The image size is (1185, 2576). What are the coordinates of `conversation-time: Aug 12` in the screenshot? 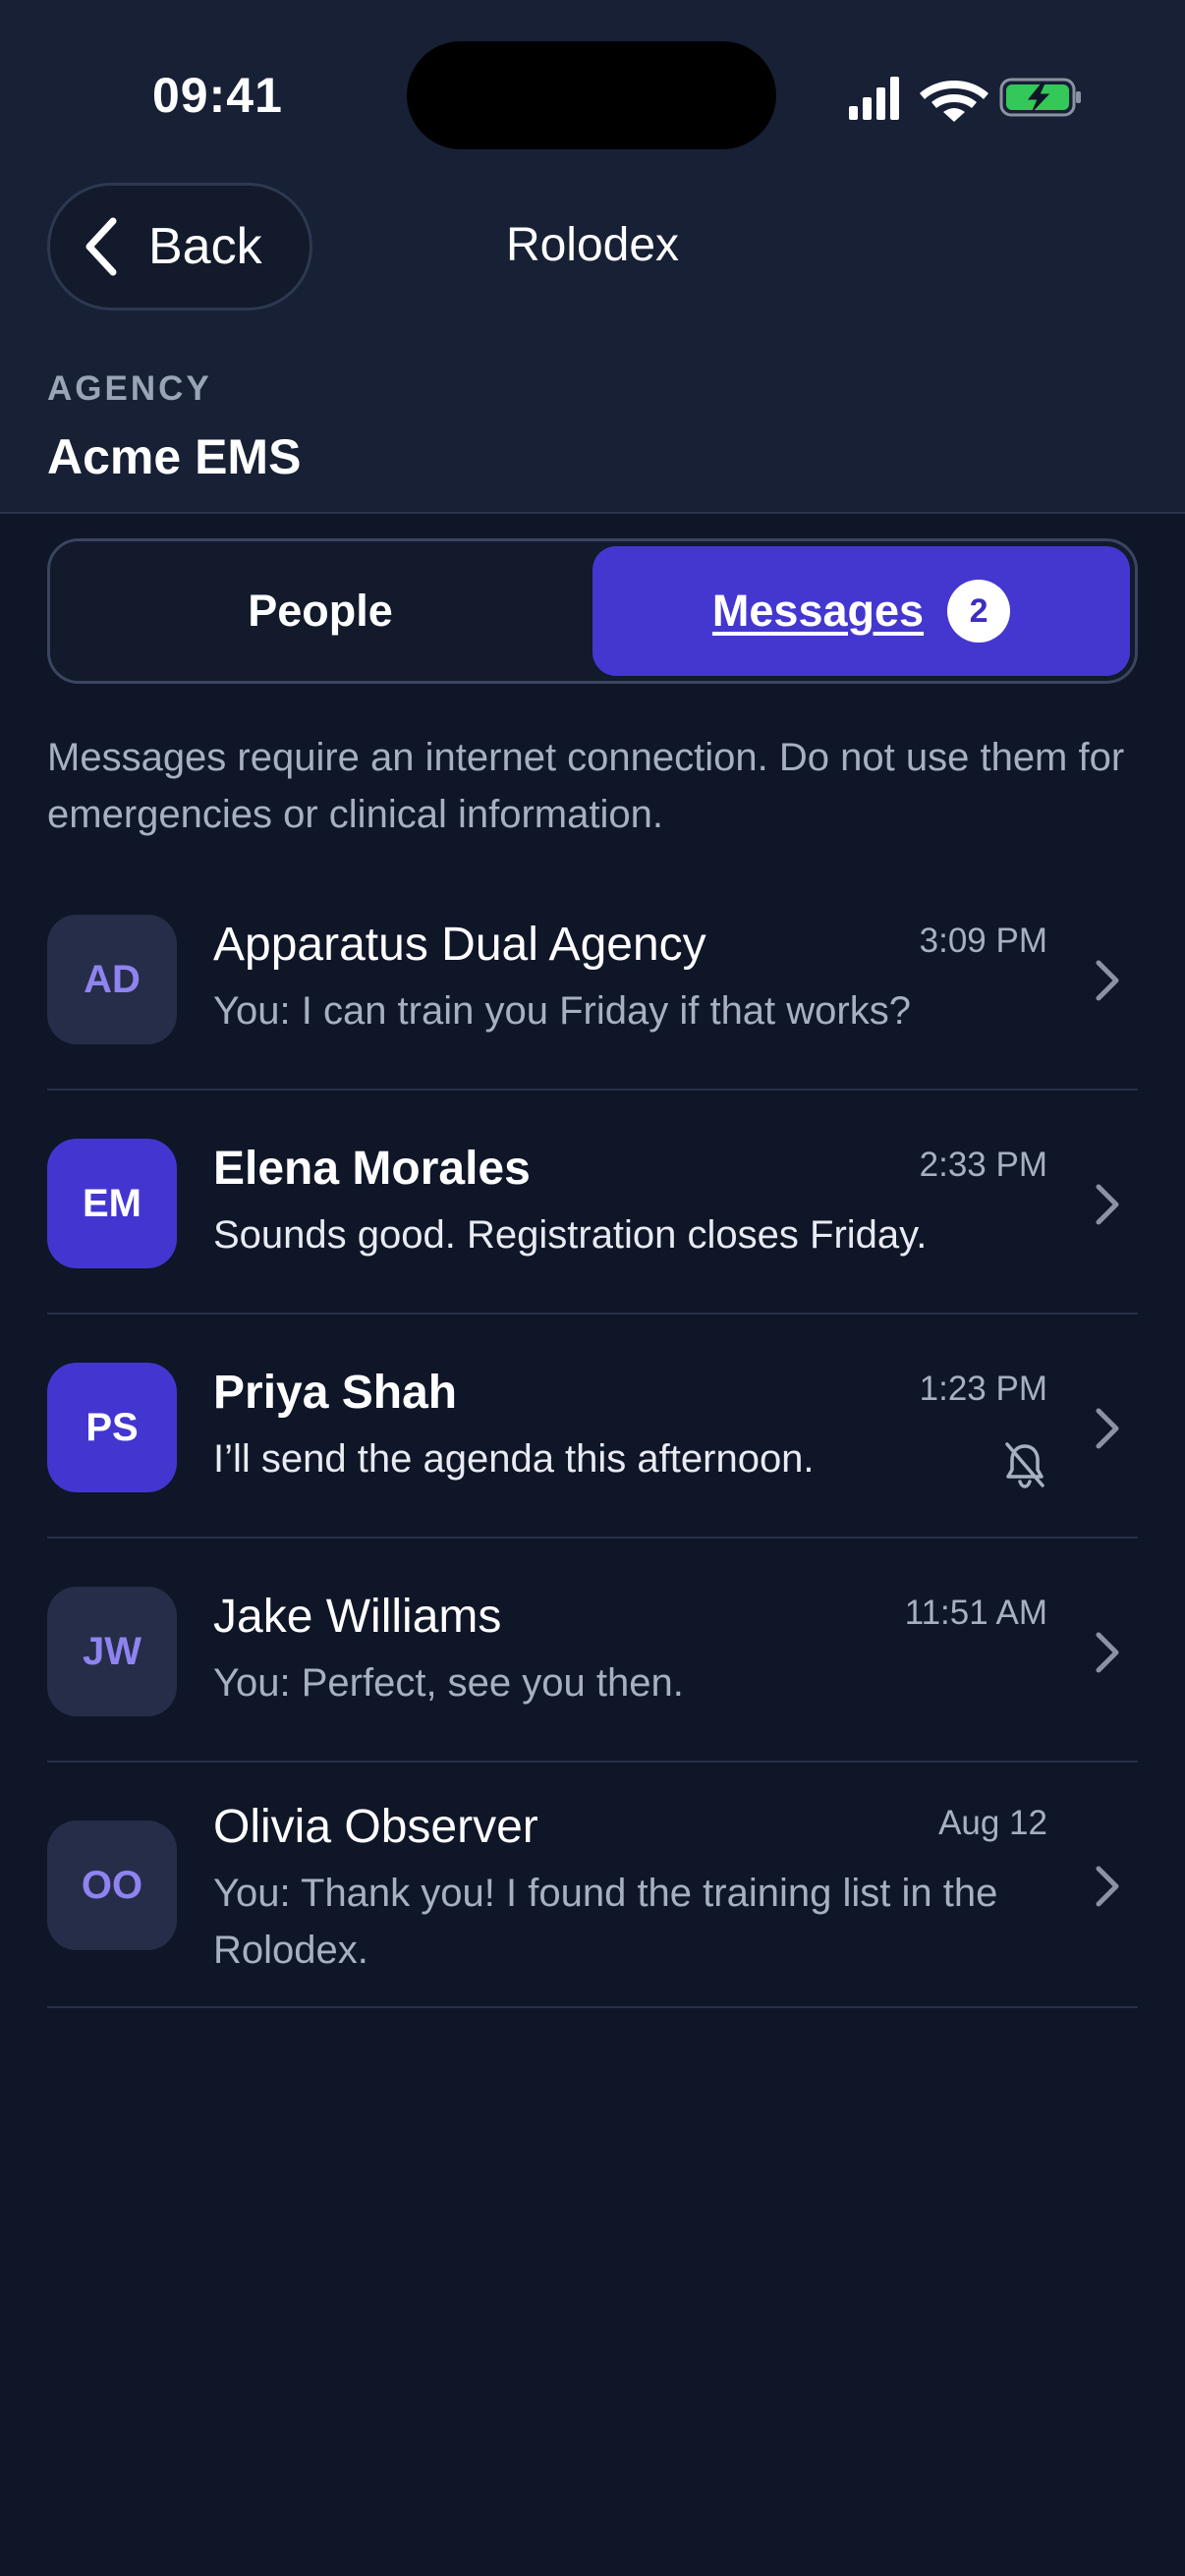 It's located at (993, 1823).